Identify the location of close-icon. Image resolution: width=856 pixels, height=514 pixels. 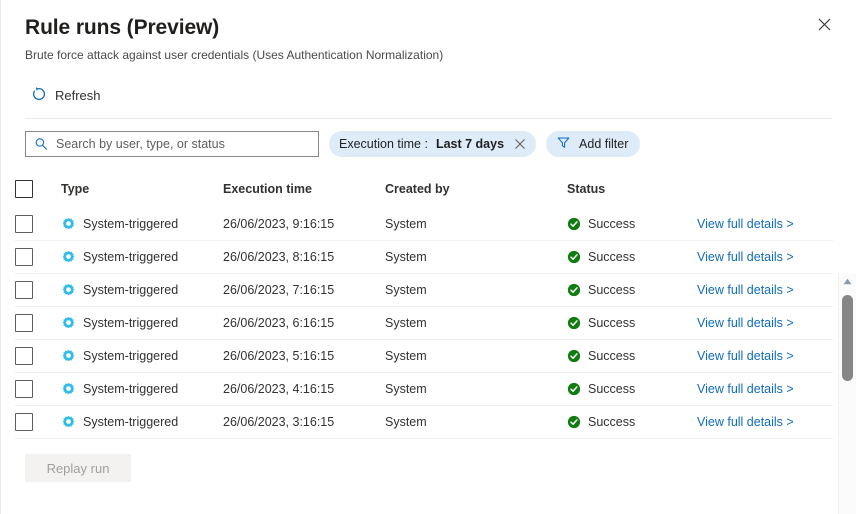
(824, 24).